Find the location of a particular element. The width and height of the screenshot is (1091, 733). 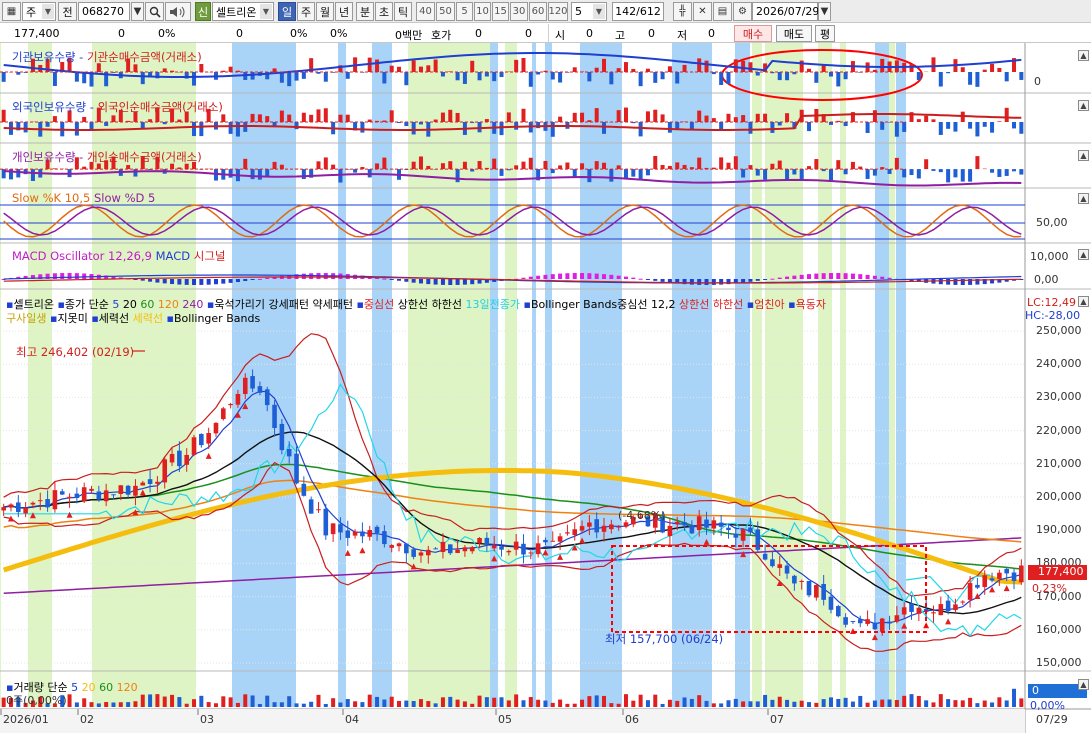

gear-icon: ⚙ is located at coordinates (742, 11).